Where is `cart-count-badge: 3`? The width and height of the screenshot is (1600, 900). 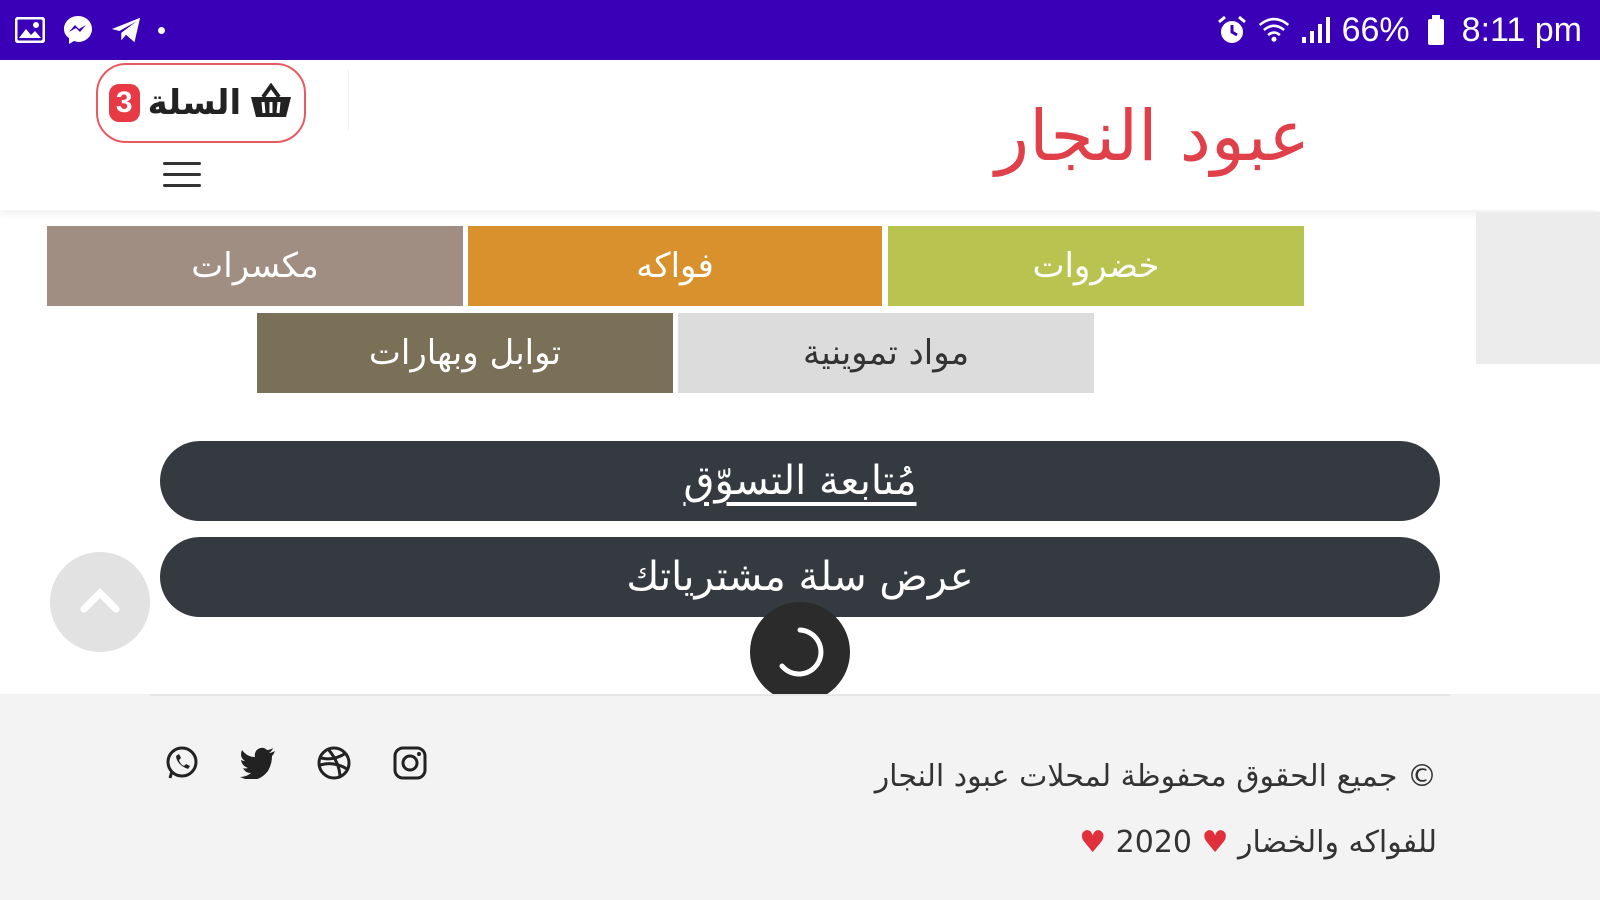 cart-count-badge: 3 is located at coordinates (124, 103).